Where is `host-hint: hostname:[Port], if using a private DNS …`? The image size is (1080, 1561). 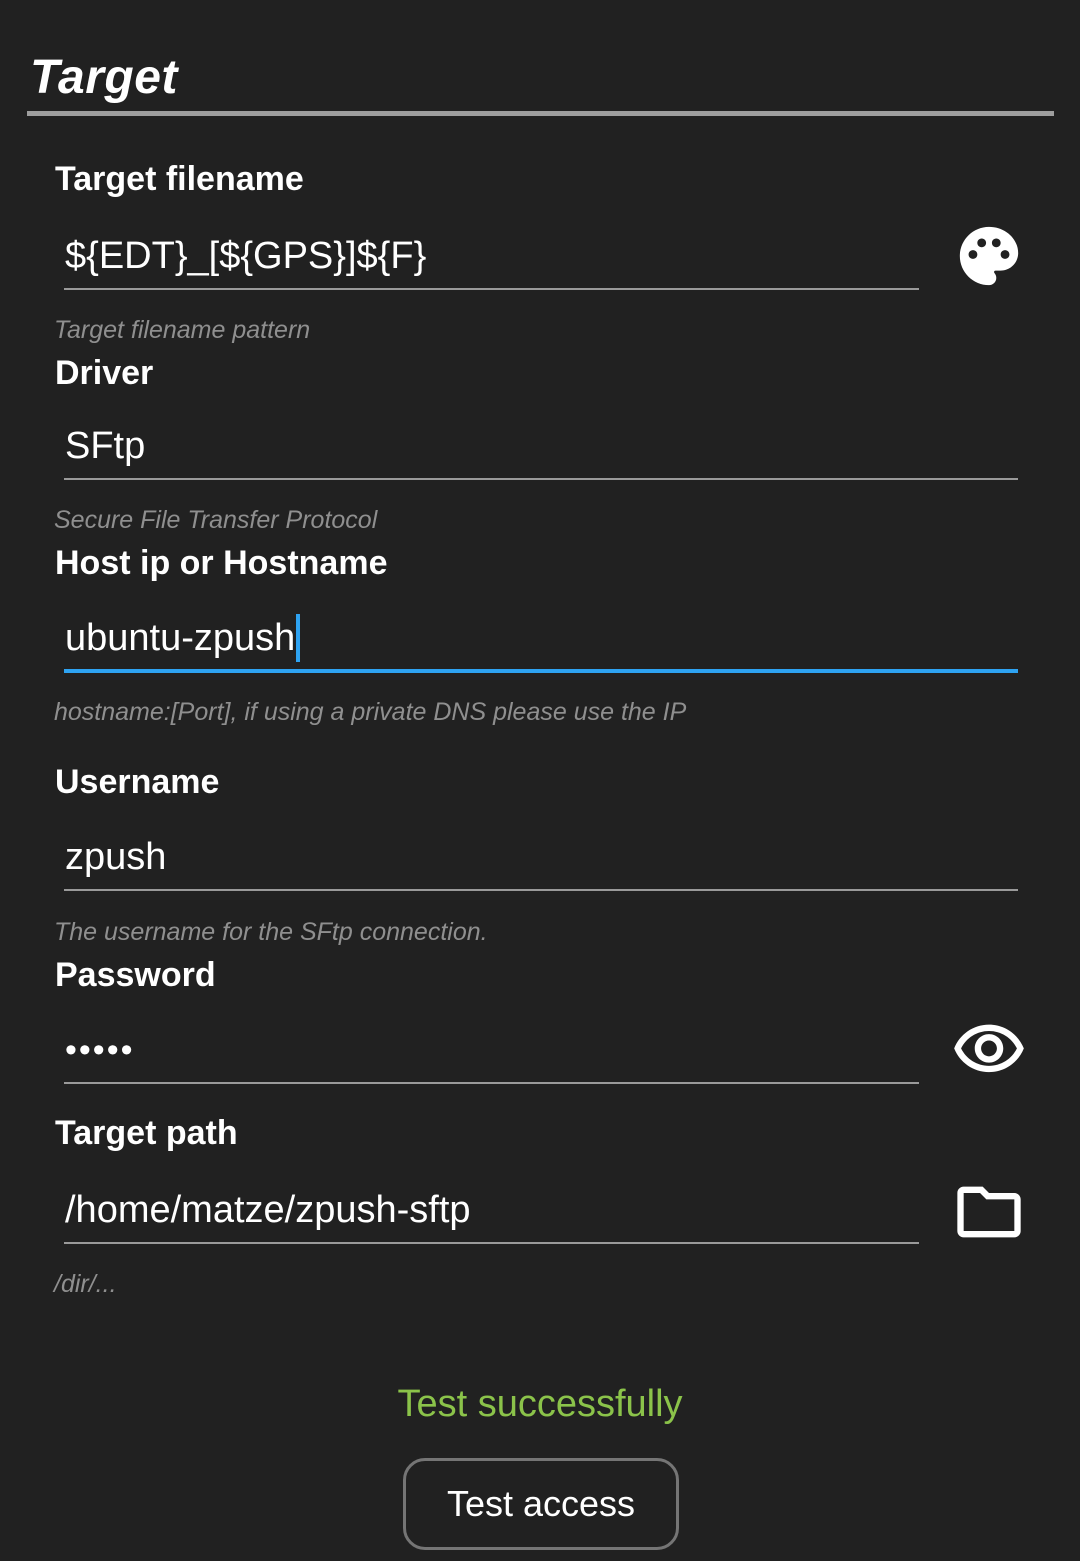 host-hint: hostname:[Port], if using a private DNS … is located at coordinates (370, 712).